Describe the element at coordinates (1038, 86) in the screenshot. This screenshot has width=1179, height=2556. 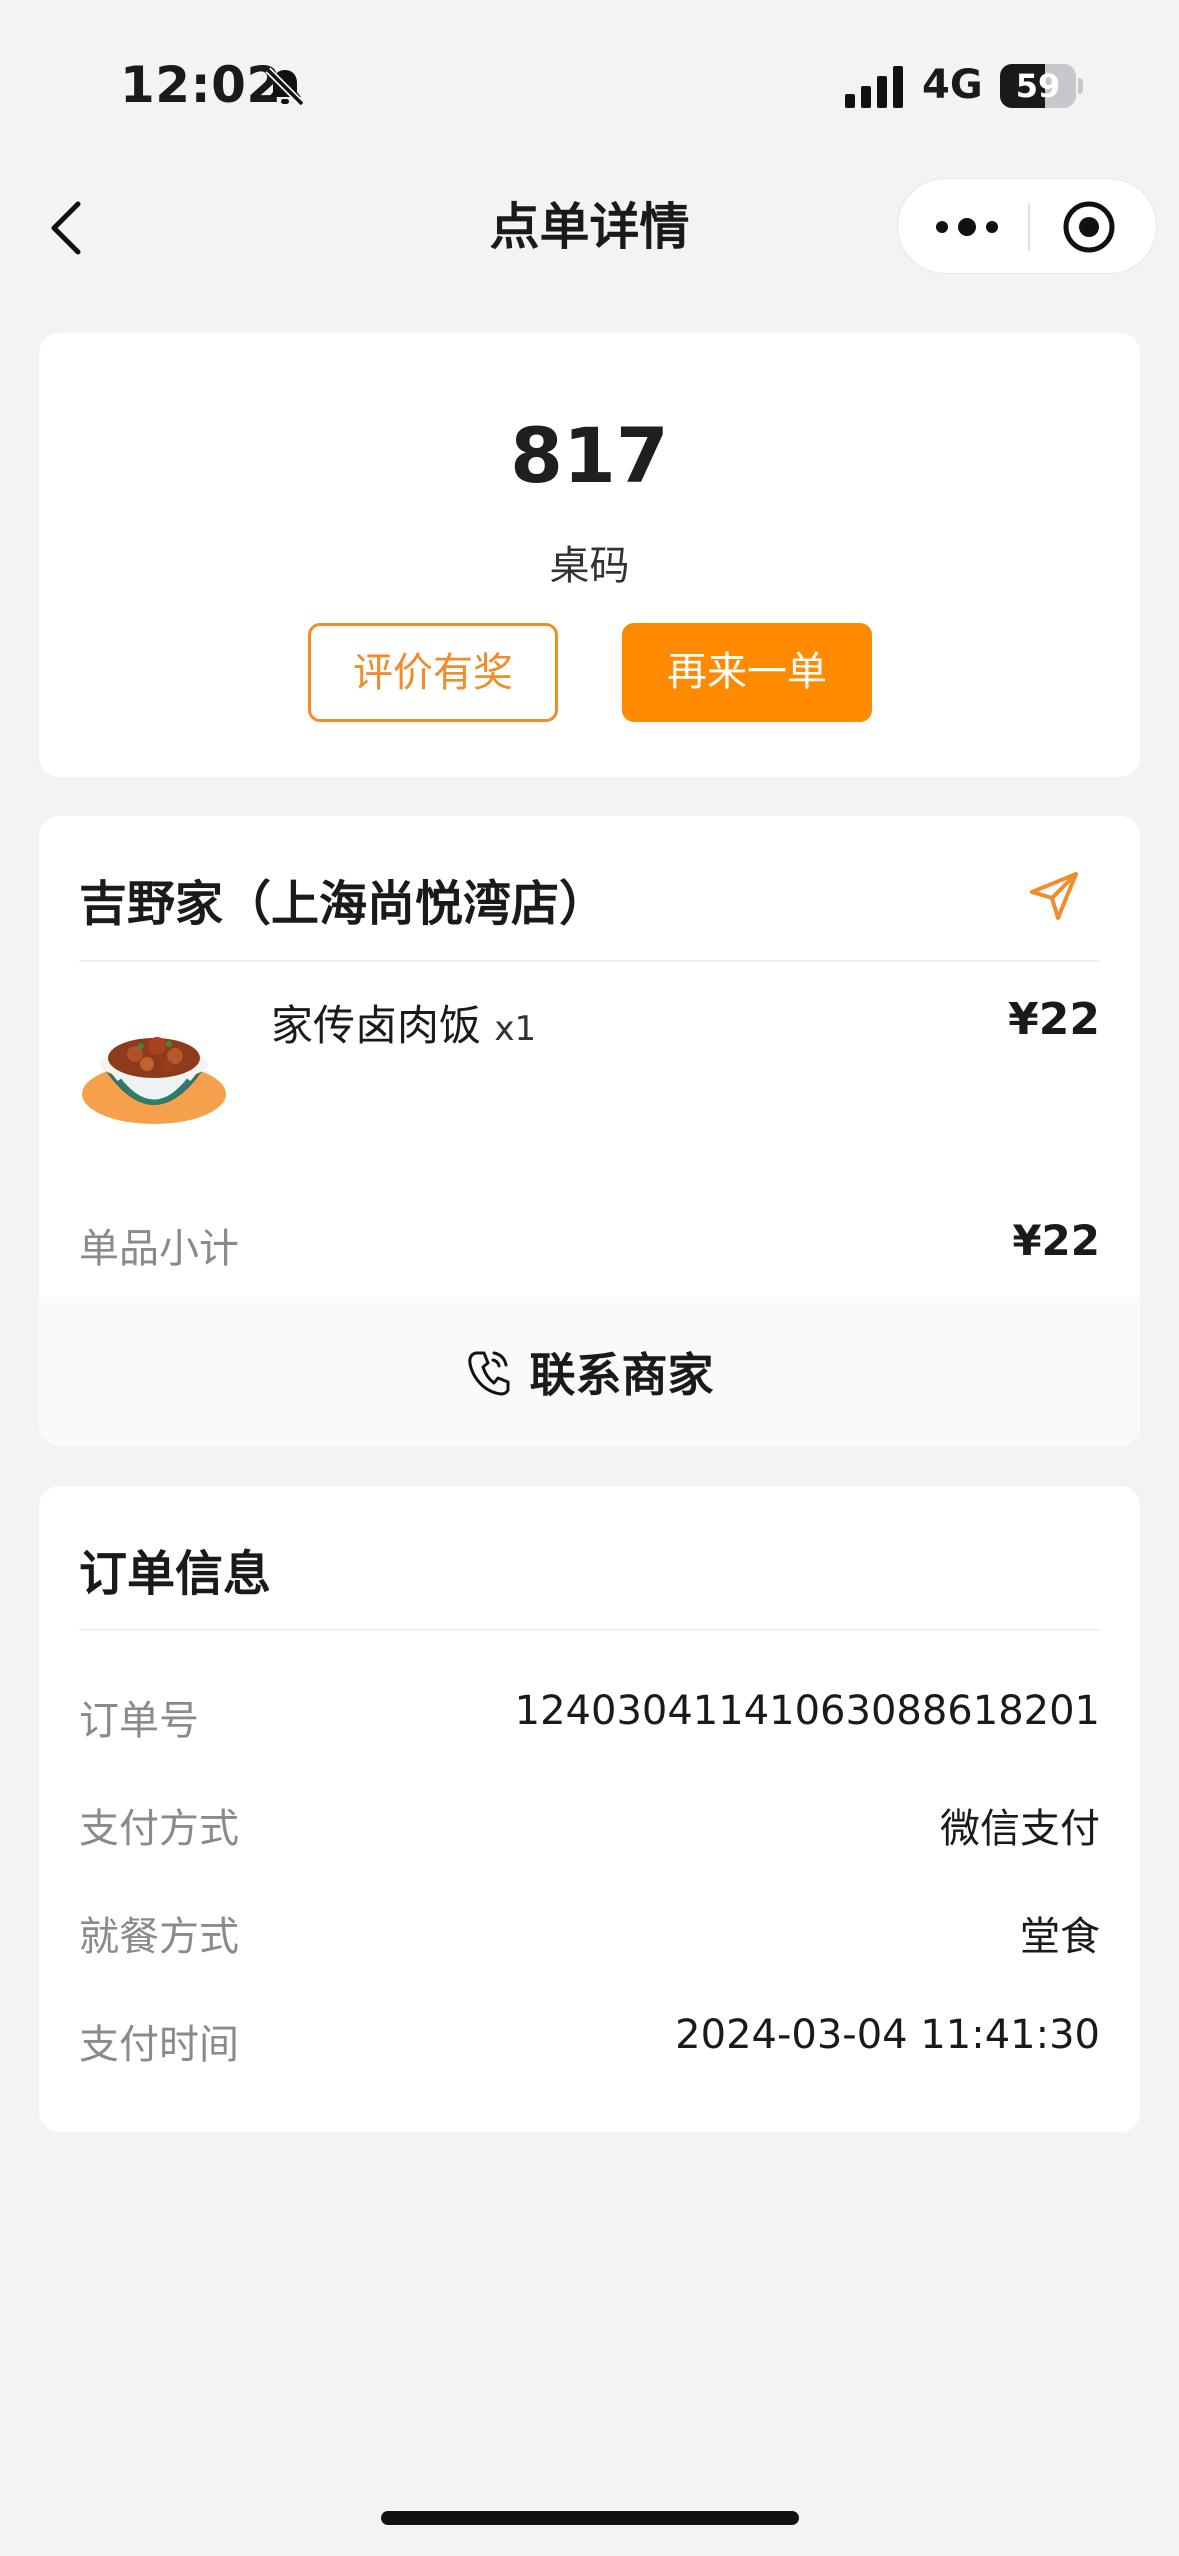
I see `battery-level: 59` at that location.